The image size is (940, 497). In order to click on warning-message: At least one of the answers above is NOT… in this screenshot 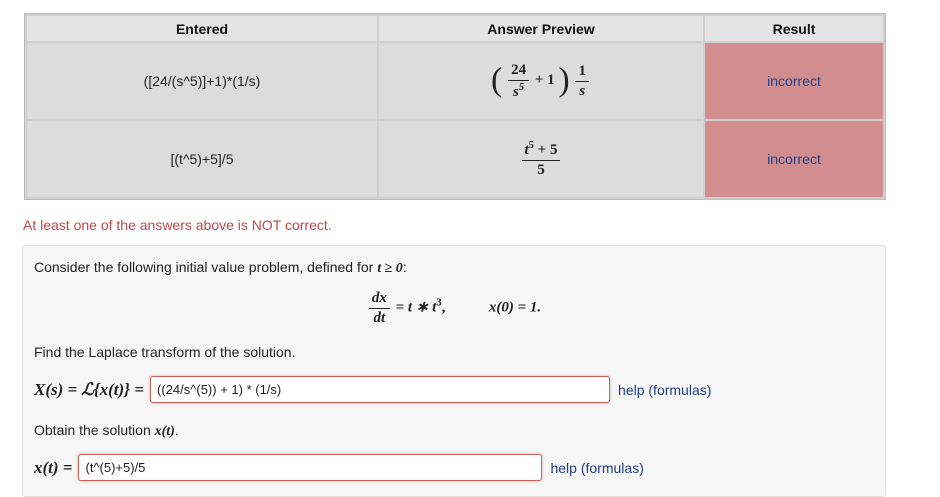, I will do `click(177, 225)`.